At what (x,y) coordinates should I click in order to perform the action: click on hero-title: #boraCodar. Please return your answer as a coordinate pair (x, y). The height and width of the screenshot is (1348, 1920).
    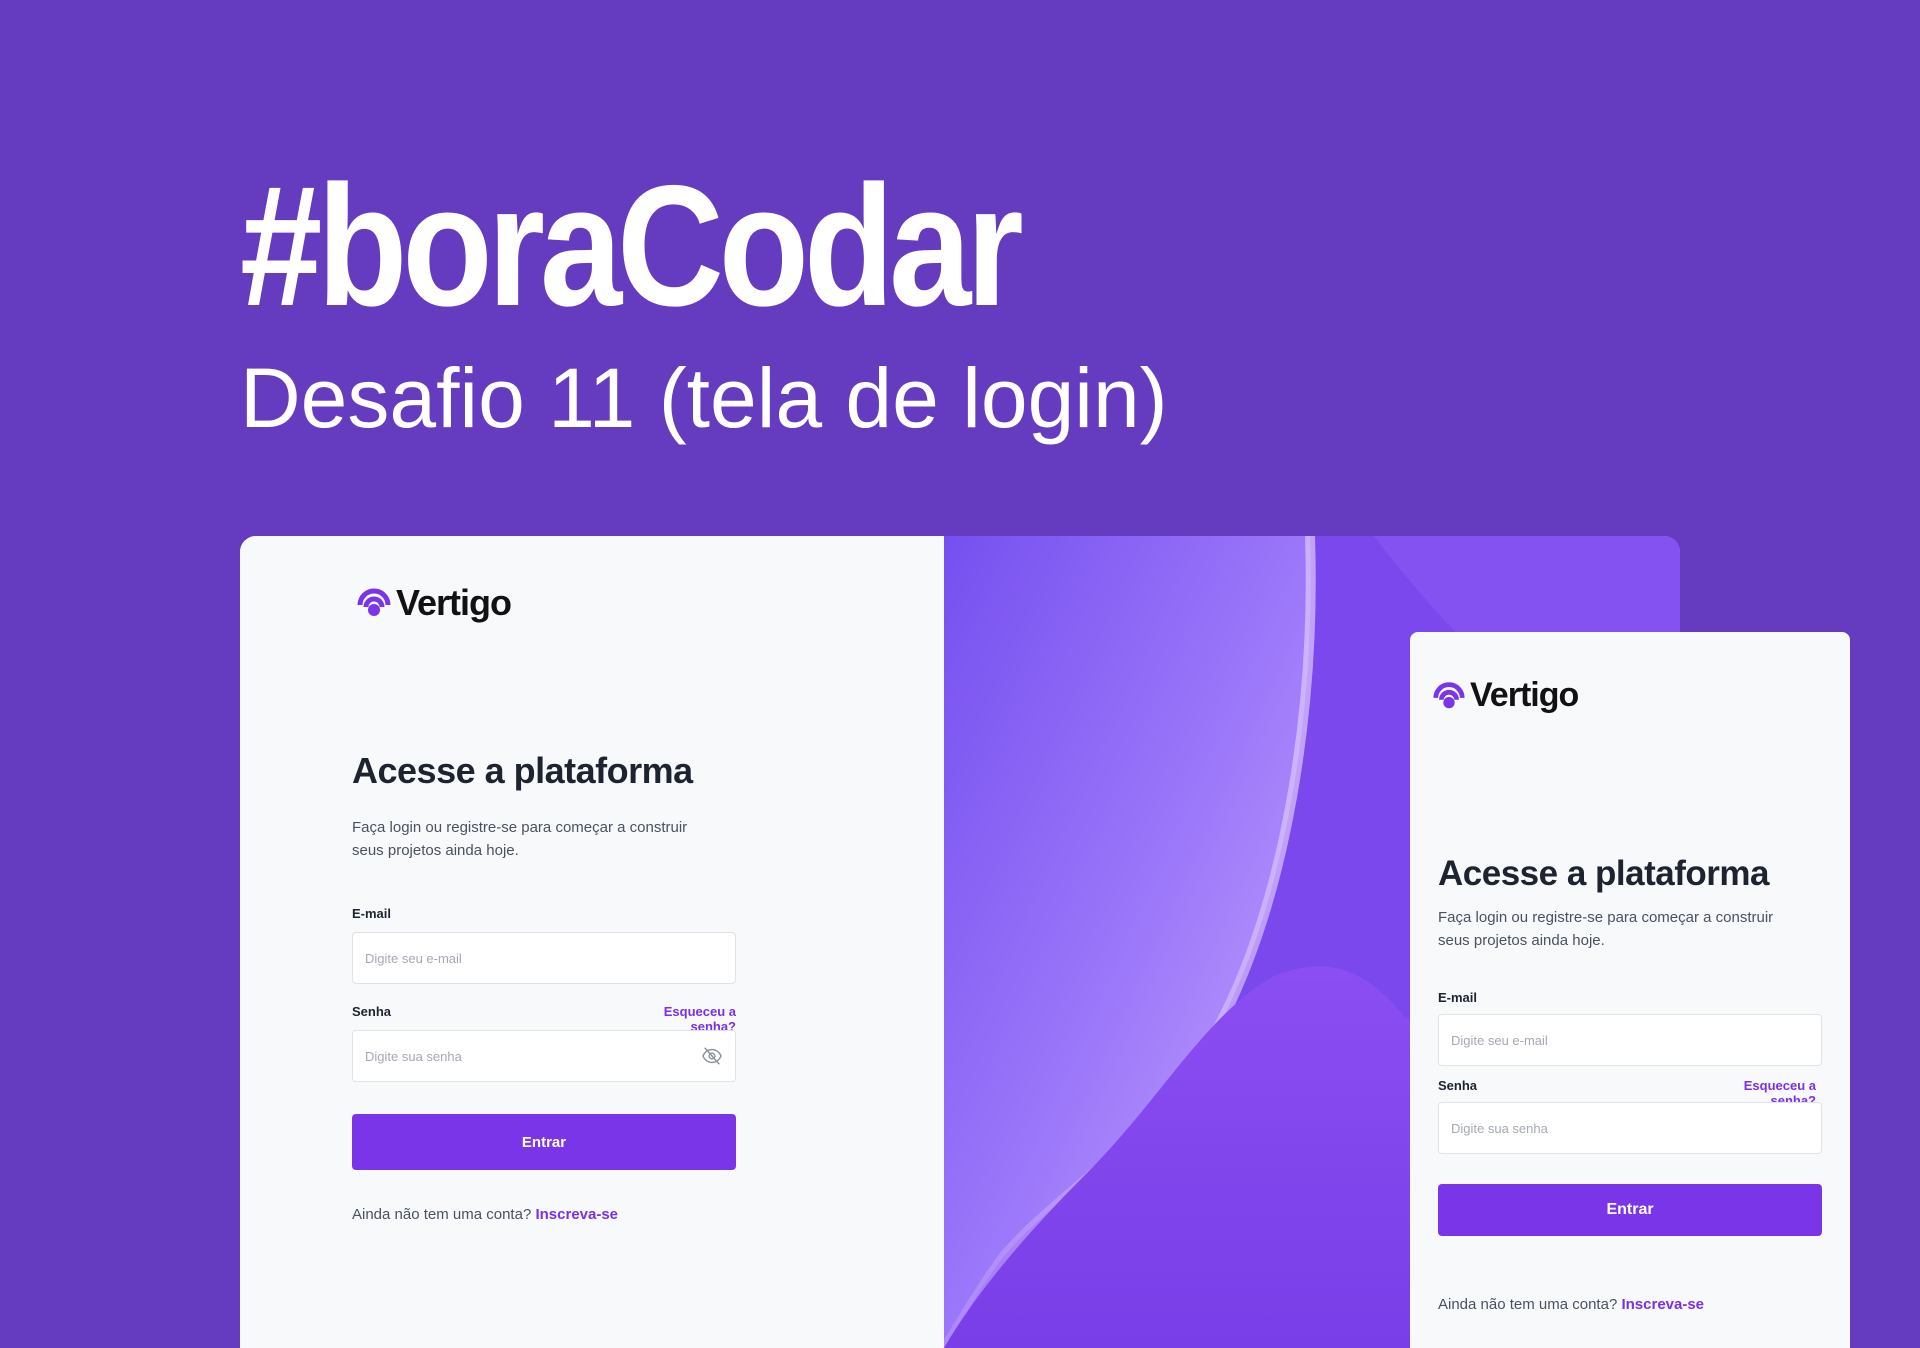
    Looking at the image, I should click on (632, 246).